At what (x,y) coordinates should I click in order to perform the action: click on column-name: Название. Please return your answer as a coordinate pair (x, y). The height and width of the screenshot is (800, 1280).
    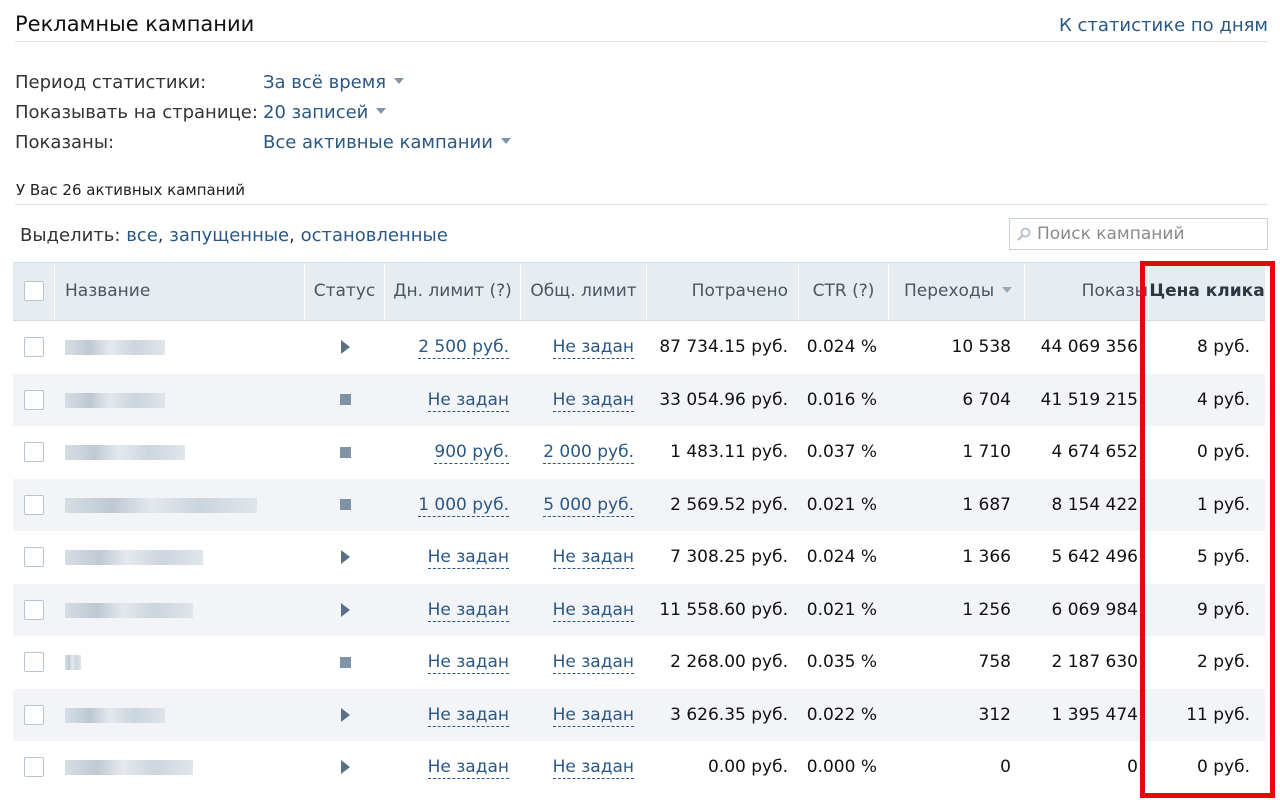
    Looking at the image, I should click on (180, 291).